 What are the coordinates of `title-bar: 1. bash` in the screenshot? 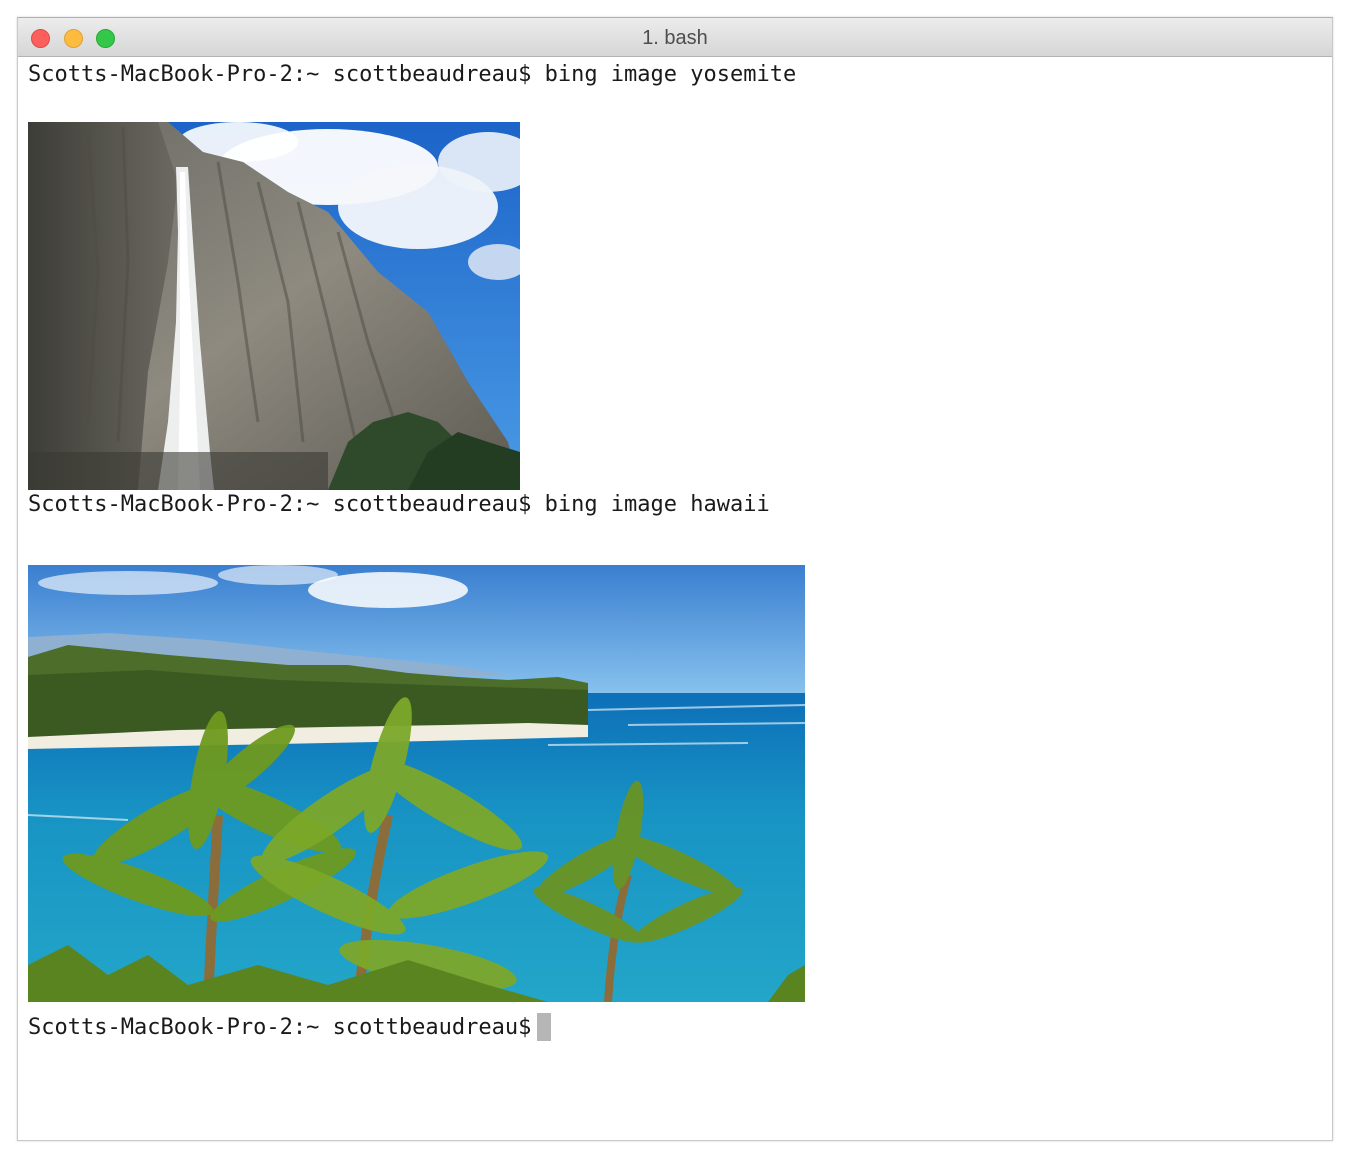 It's located at (675, 37).